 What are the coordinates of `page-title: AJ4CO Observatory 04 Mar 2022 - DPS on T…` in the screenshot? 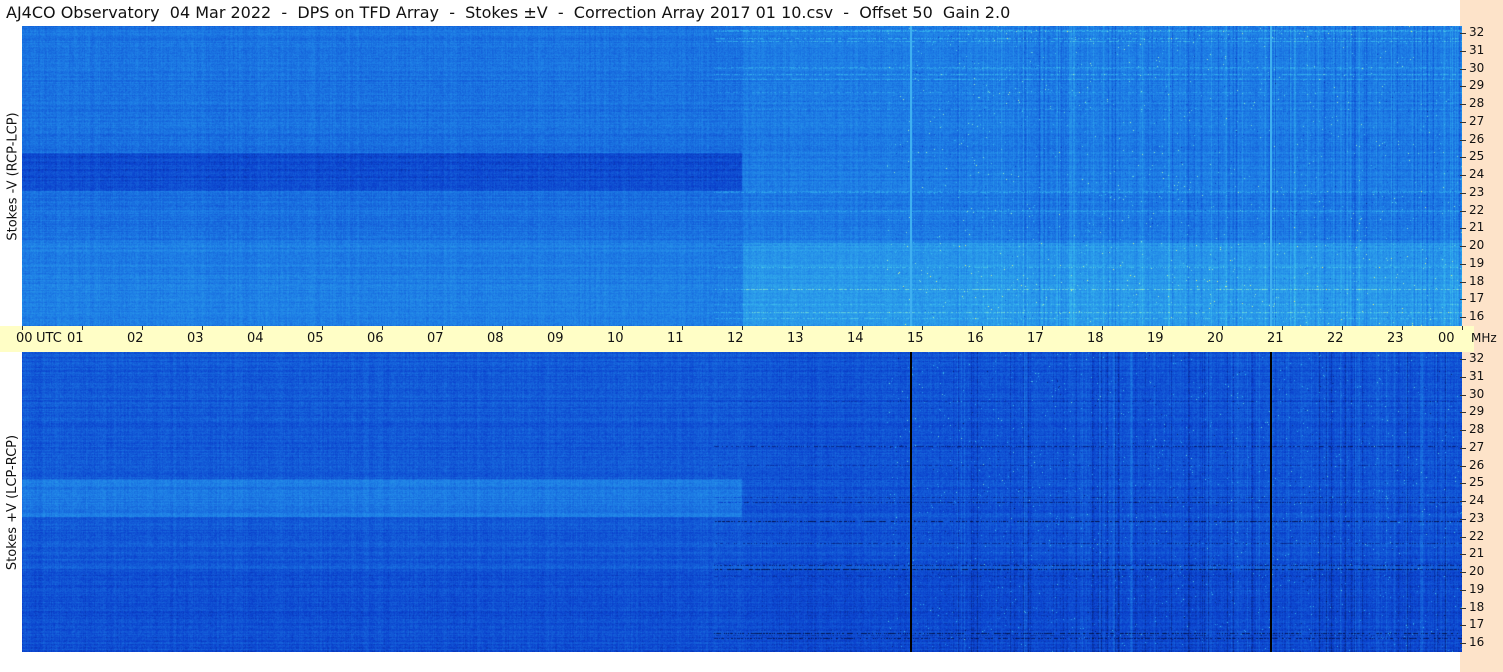 It's located at (508, 12).